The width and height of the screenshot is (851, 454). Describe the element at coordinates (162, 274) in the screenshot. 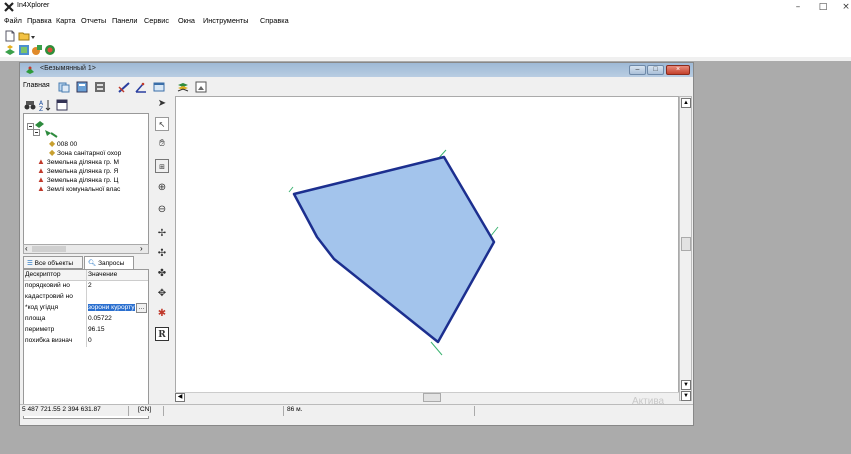

I see `insert-vertex-icon: ✤` at that location.